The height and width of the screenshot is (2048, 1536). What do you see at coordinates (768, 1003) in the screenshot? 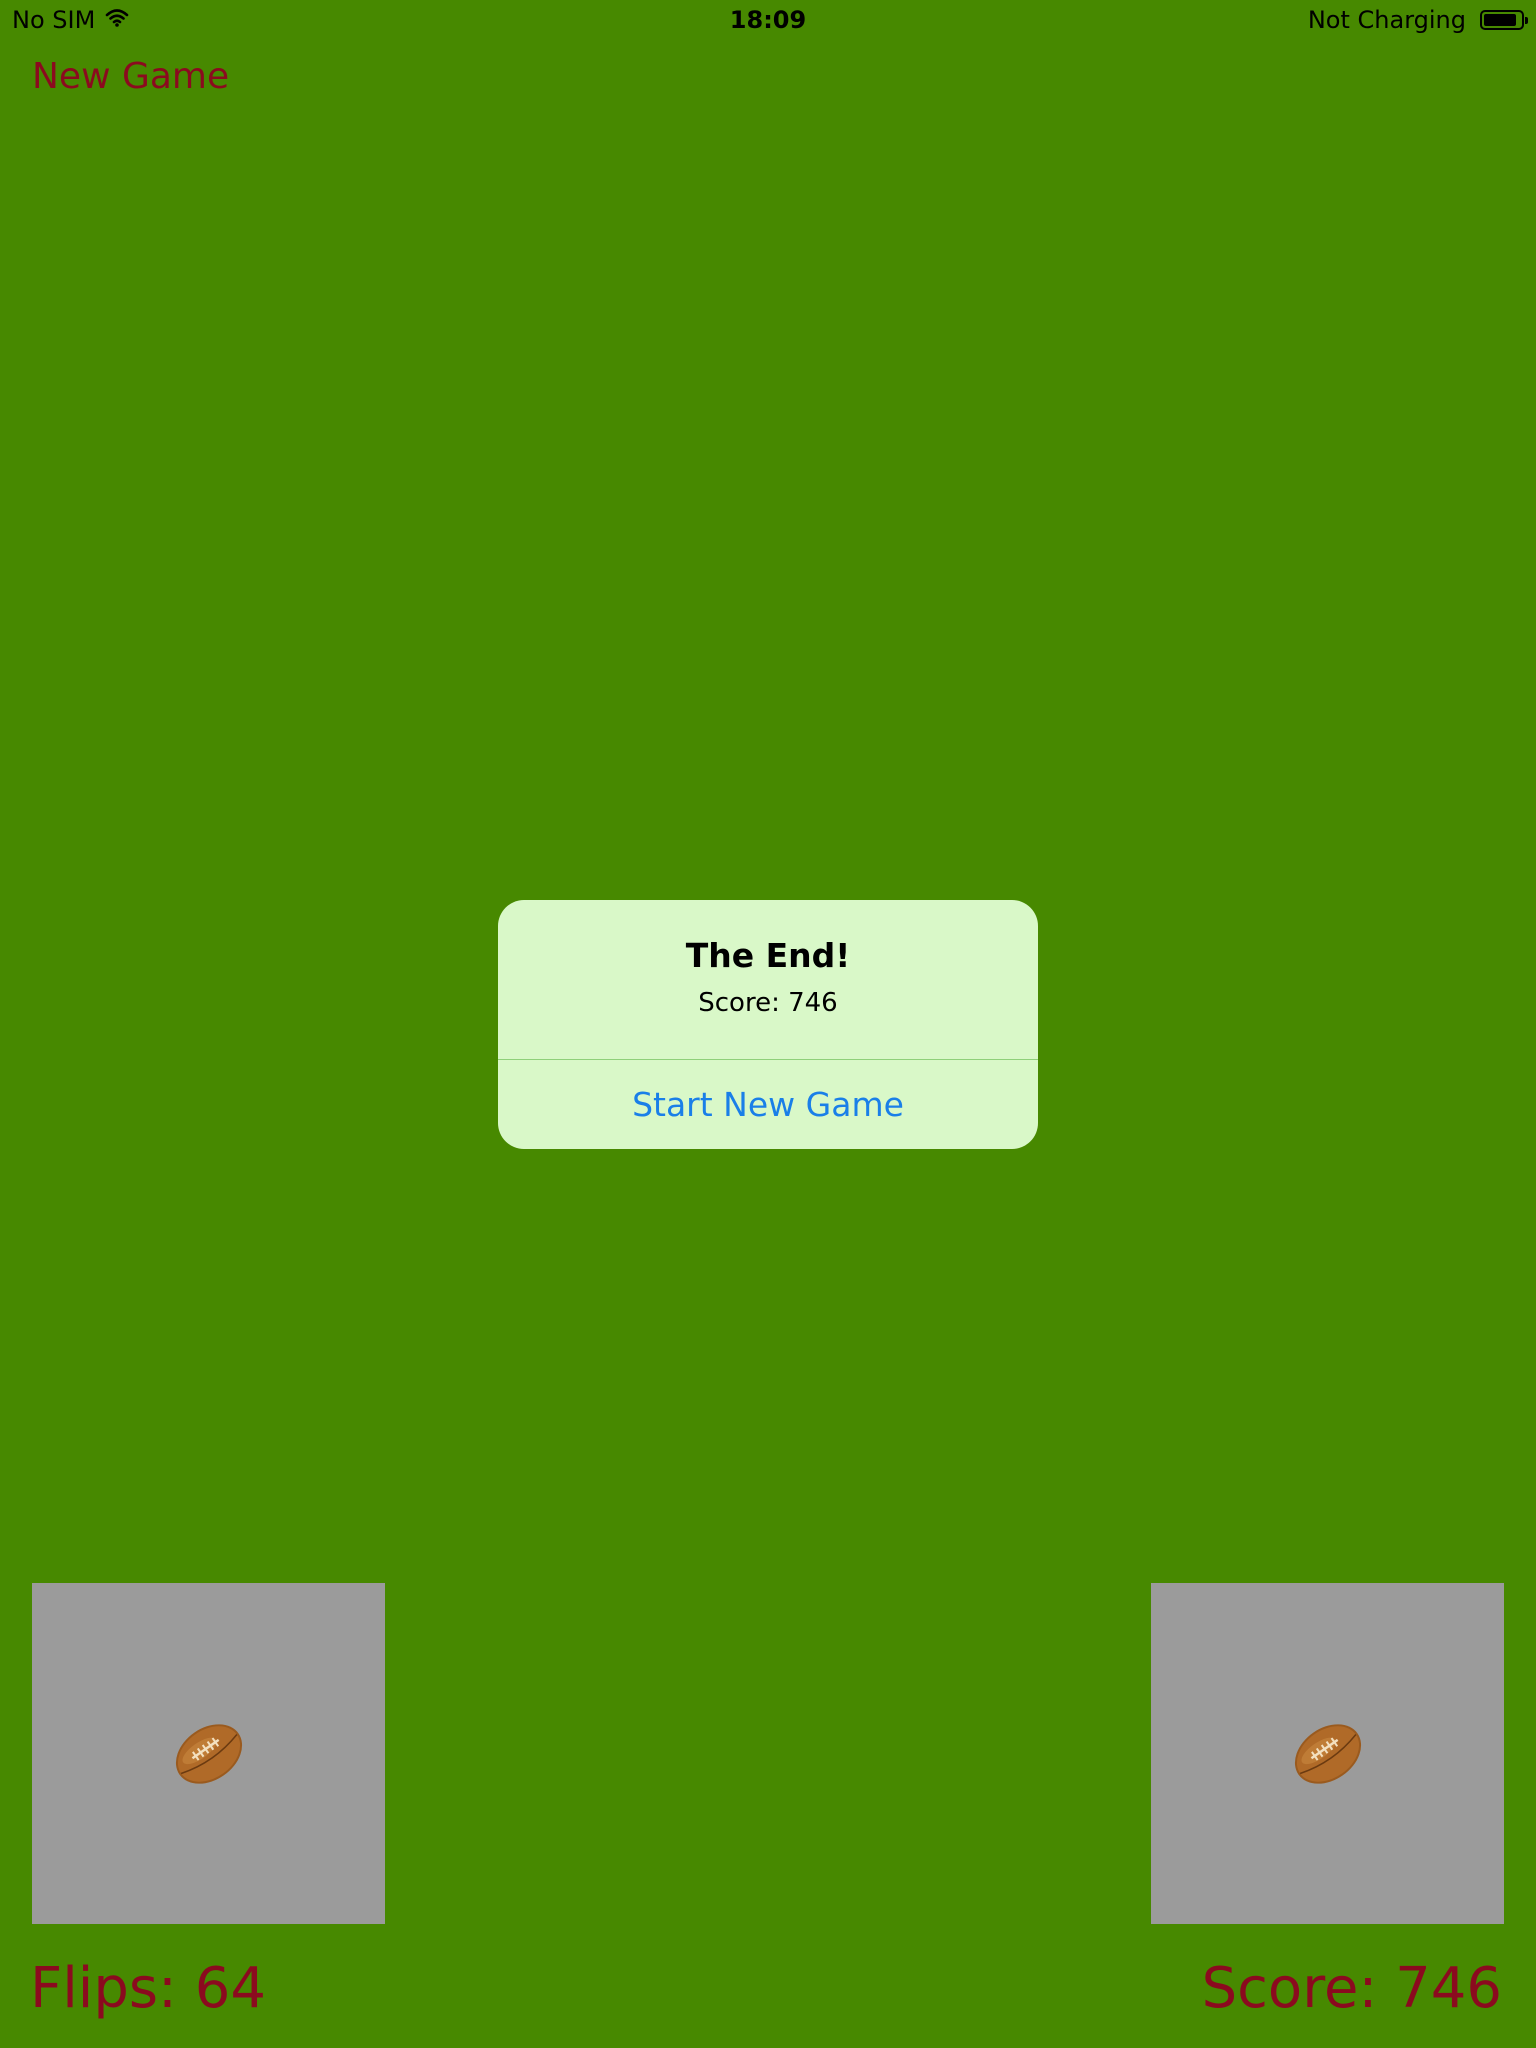
I see `alert-message: Score: 746` at bounding box center [768, 1003].